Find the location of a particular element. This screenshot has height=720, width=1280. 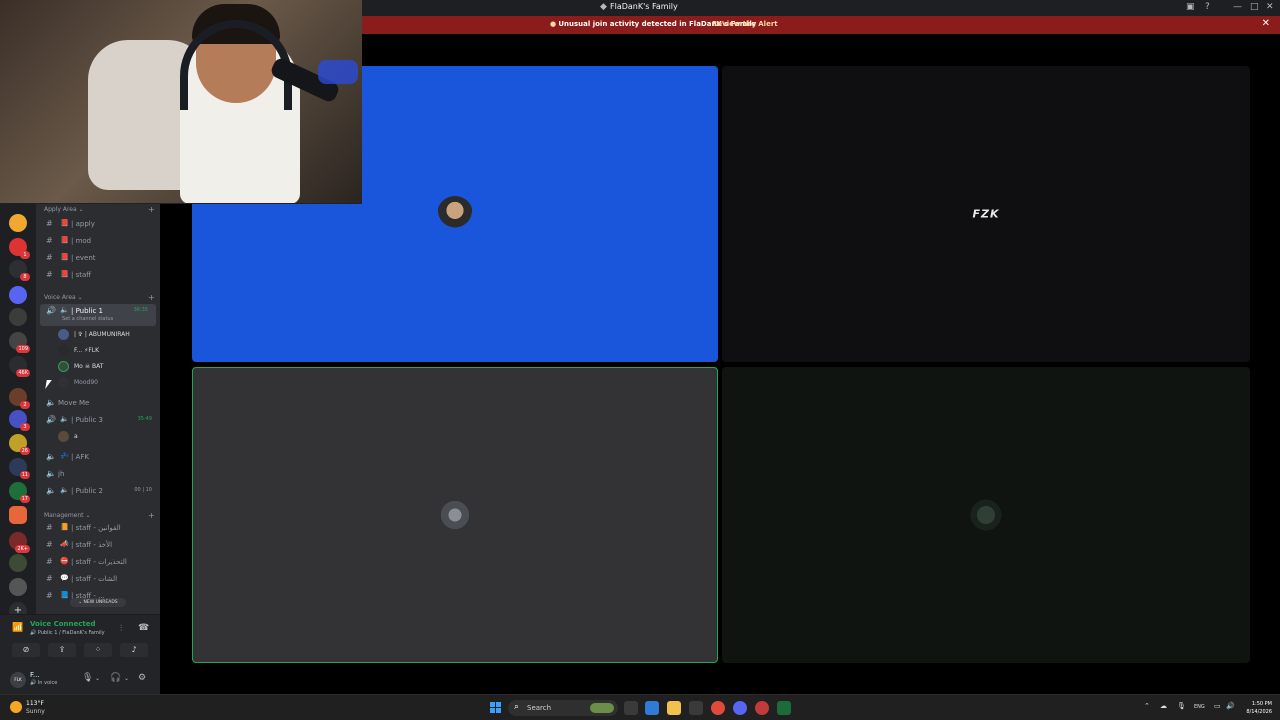

signal-icon: 📶 is located at coordinates (17, 628).